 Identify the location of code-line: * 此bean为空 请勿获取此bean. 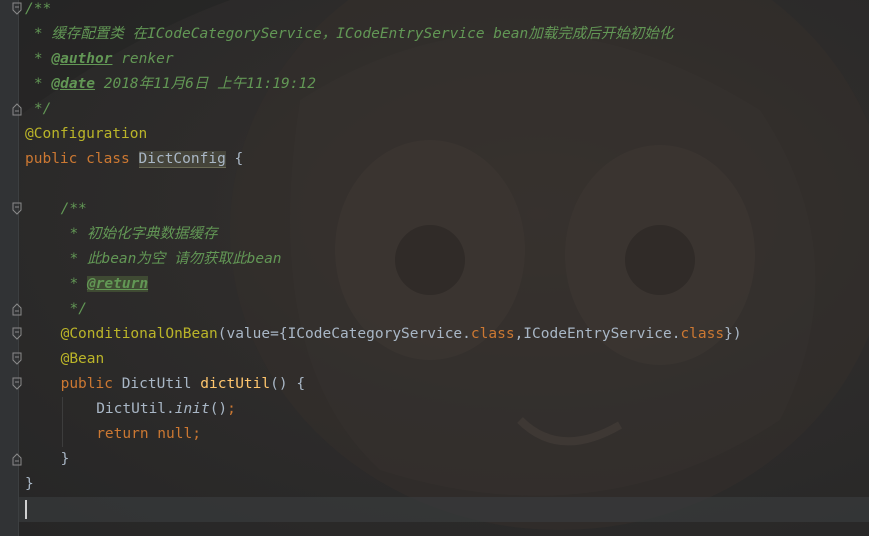
(176, 259).